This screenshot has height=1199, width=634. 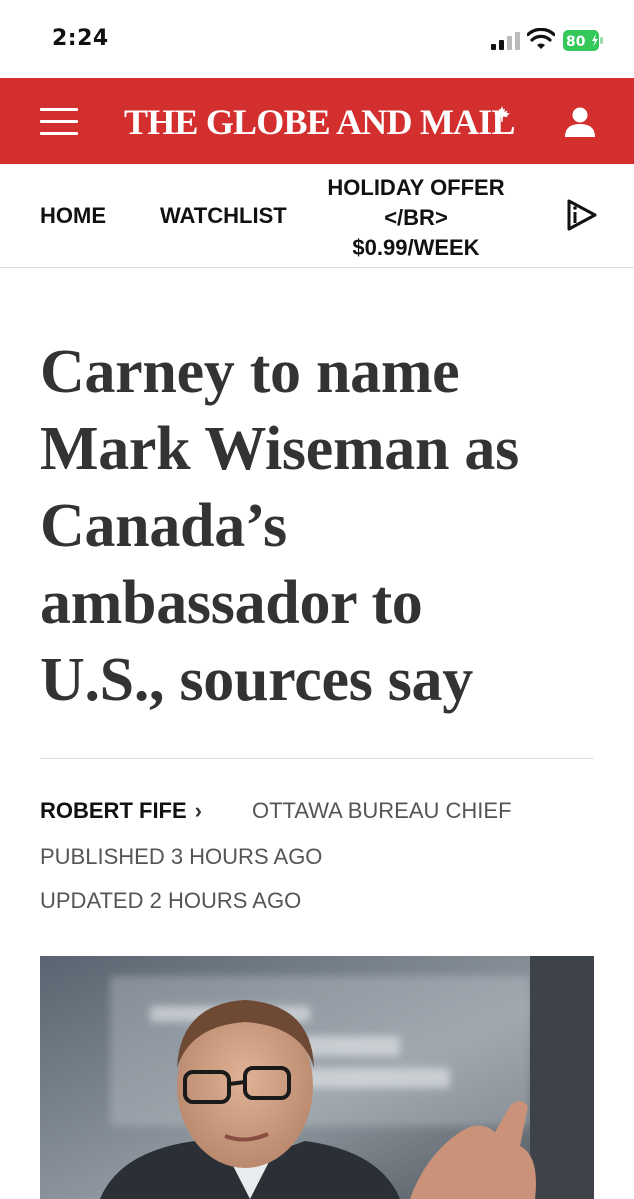 I want to click on byline: ROBERT FIFE › OTTAWA BUREAU CHIEF, so click(x=276, y=814).